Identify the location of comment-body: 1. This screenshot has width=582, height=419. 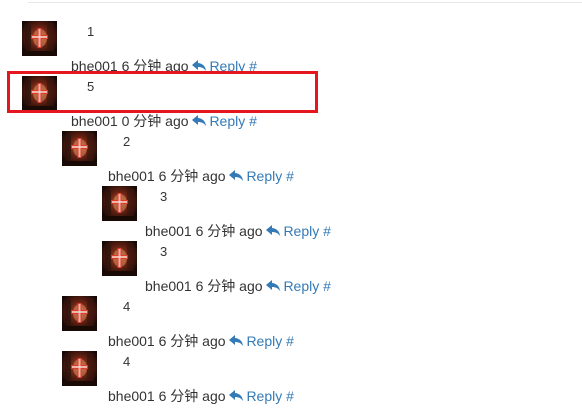
(91, 31).